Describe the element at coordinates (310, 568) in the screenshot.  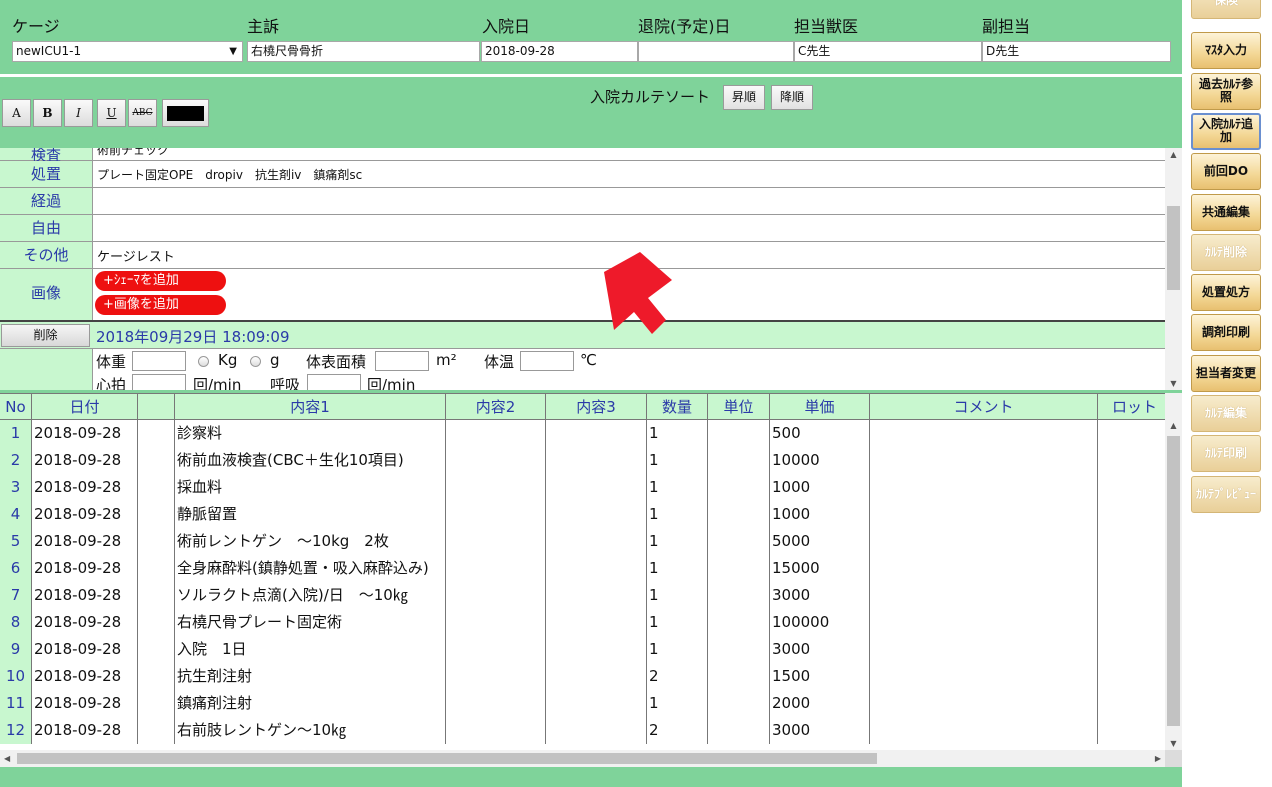
I see `cell-content1: 全身麻酔料(鎮静処置・吸入麻酔込み)` at that location.